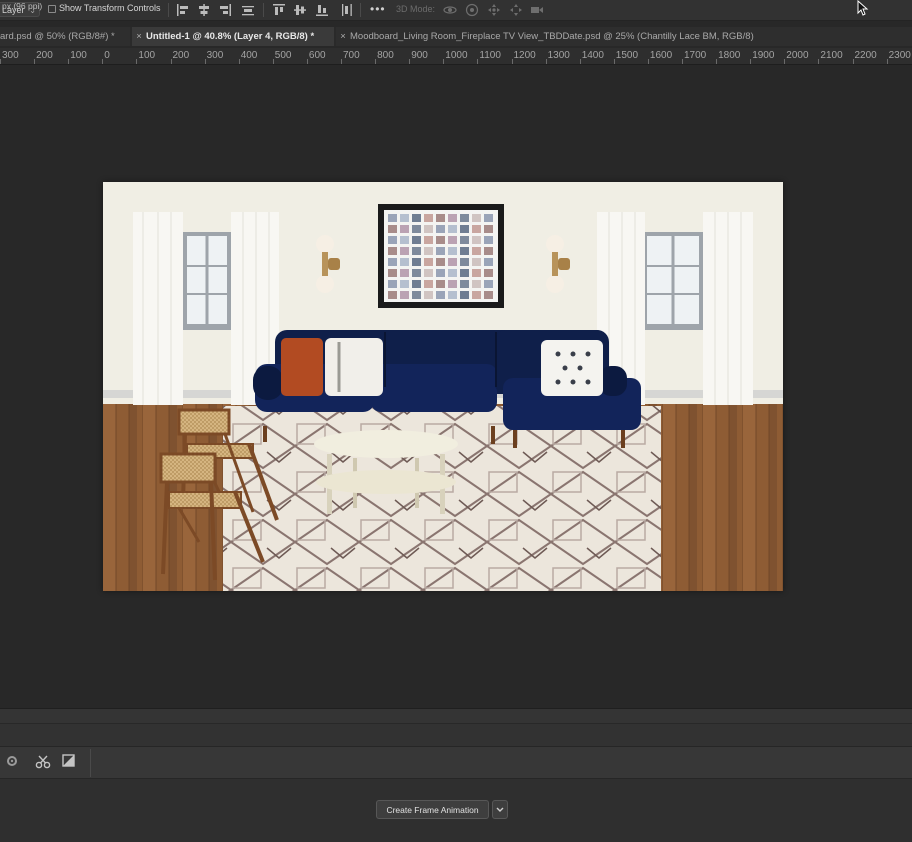 This screenshot has height=842, width=912. What do you see at coordinates (729, 55) in the screenshot?
I see `ruler-label: 1800` at bounding box center [729, 55].